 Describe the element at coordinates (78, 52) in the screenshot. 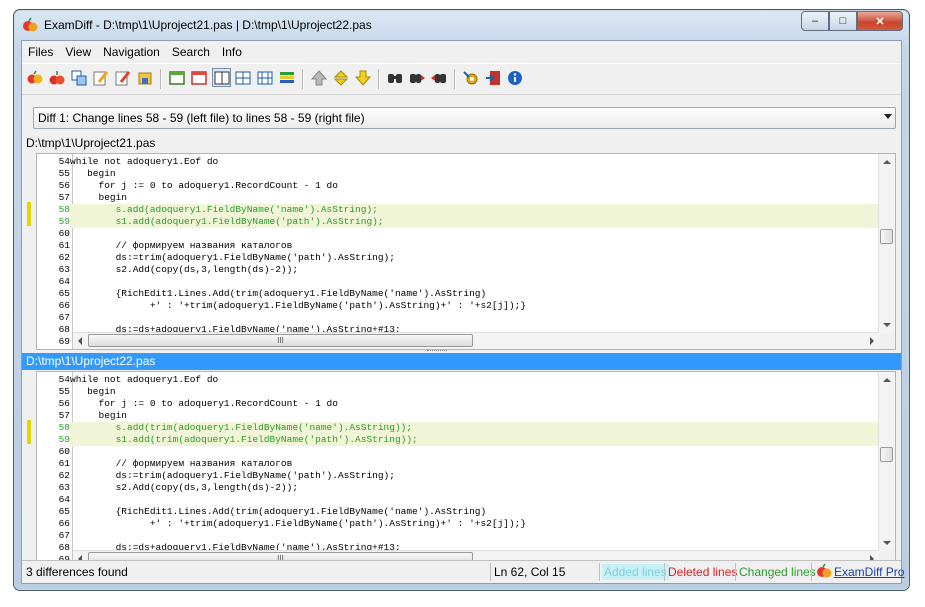

I see `menu-view: View` at that location.